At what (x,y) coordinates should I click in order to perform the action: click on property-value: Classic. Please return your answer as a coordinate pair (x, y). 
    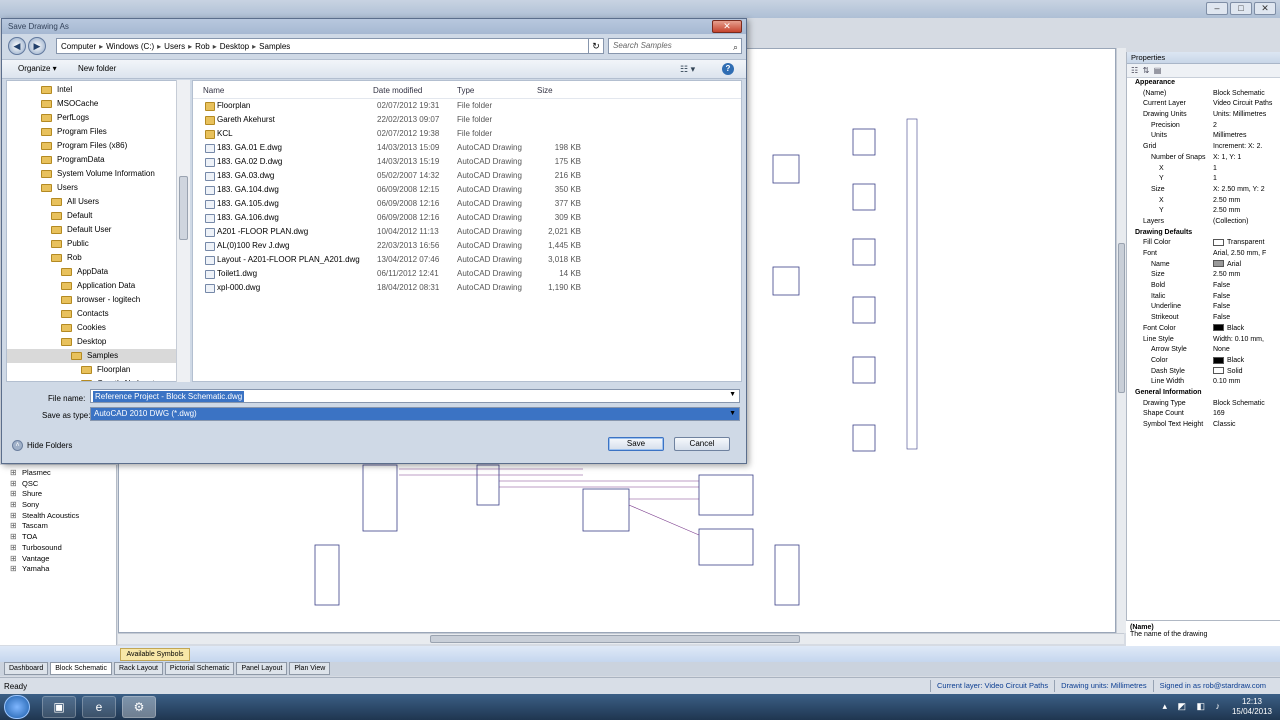
    Looking at the image, I should click on (1246, 425).